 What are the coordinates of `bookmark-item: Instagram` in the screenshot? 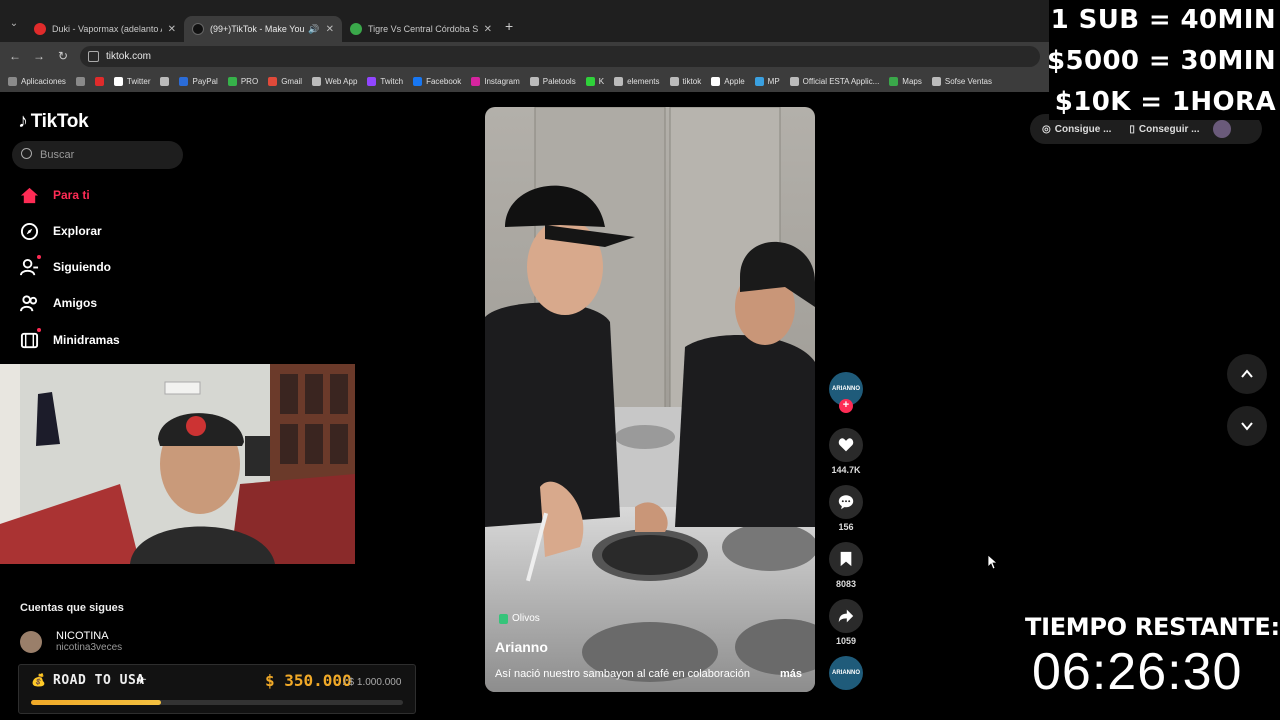 It's located at (495, 81).